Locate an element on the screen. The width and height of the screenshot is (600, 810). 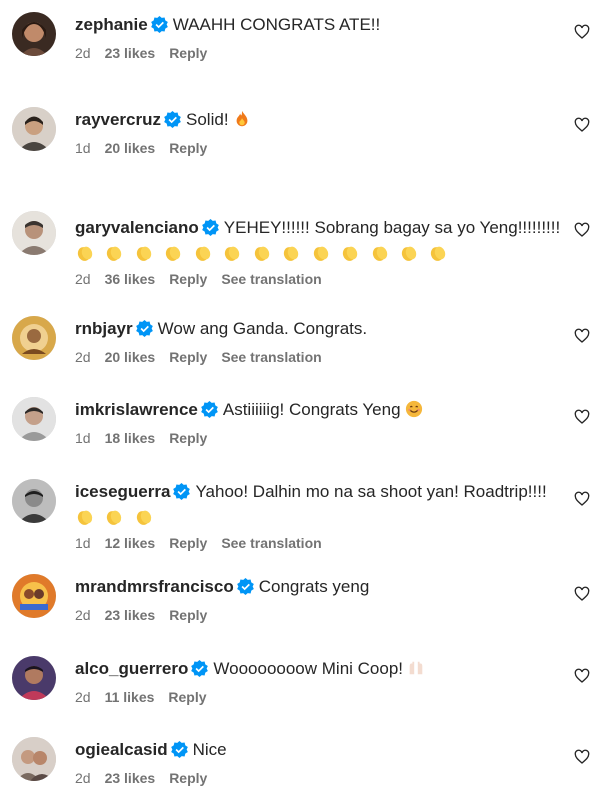
username: zephanie is located at coordinates (111, 24).